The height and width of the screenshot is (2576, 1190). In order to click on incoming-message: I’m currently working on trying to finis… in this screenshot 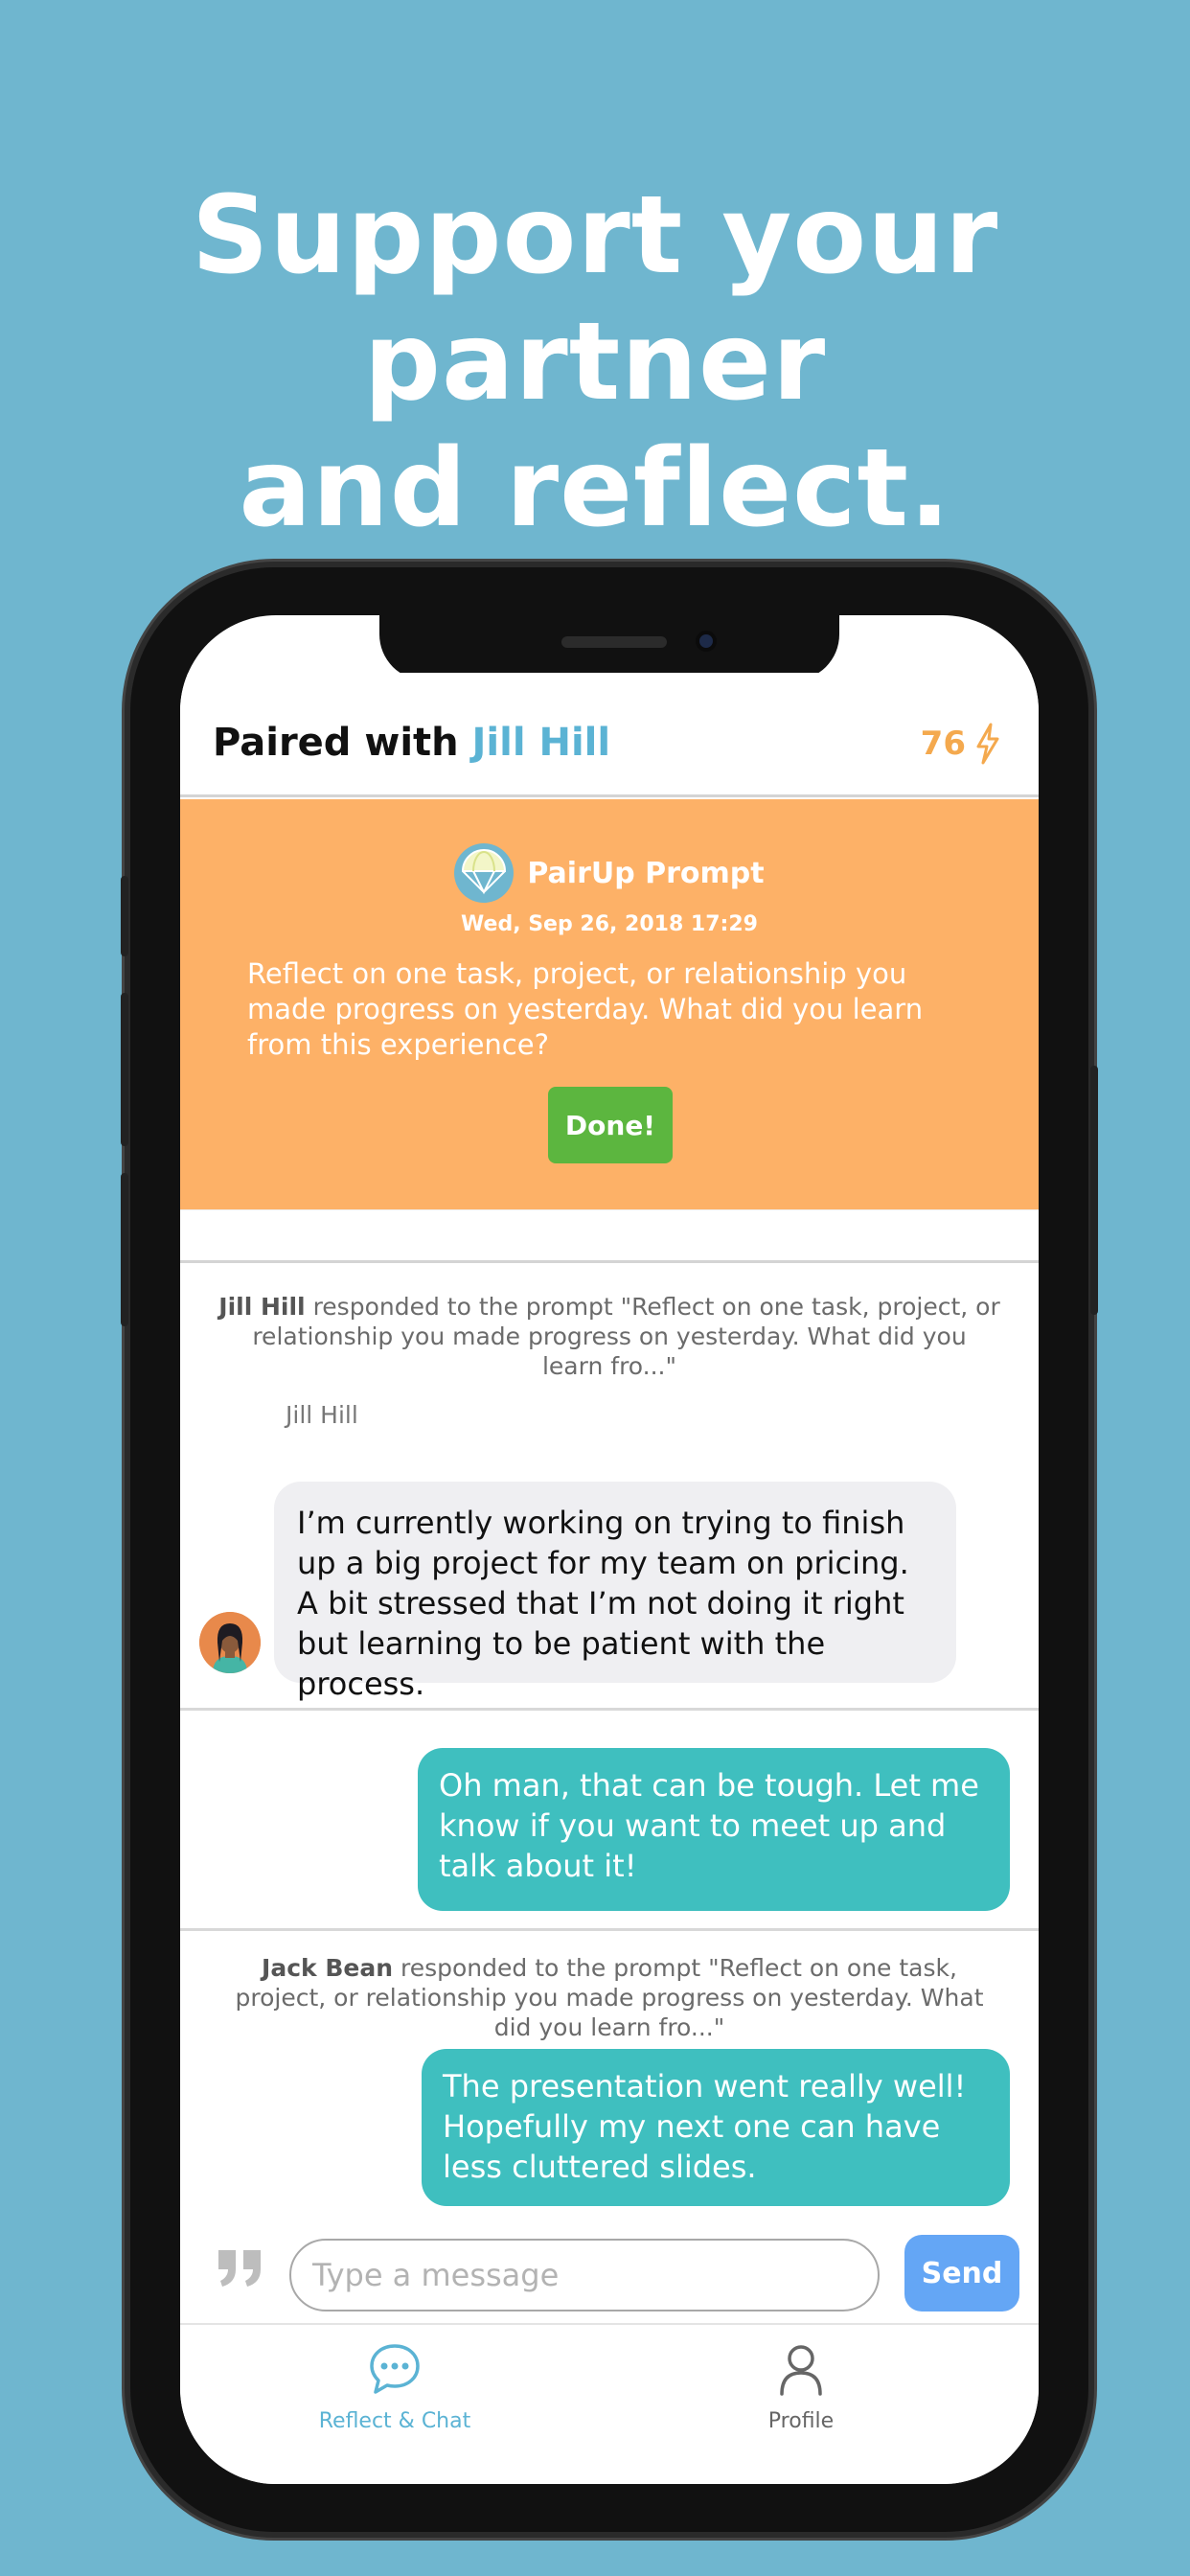, I will do `click(615, 1592)`.